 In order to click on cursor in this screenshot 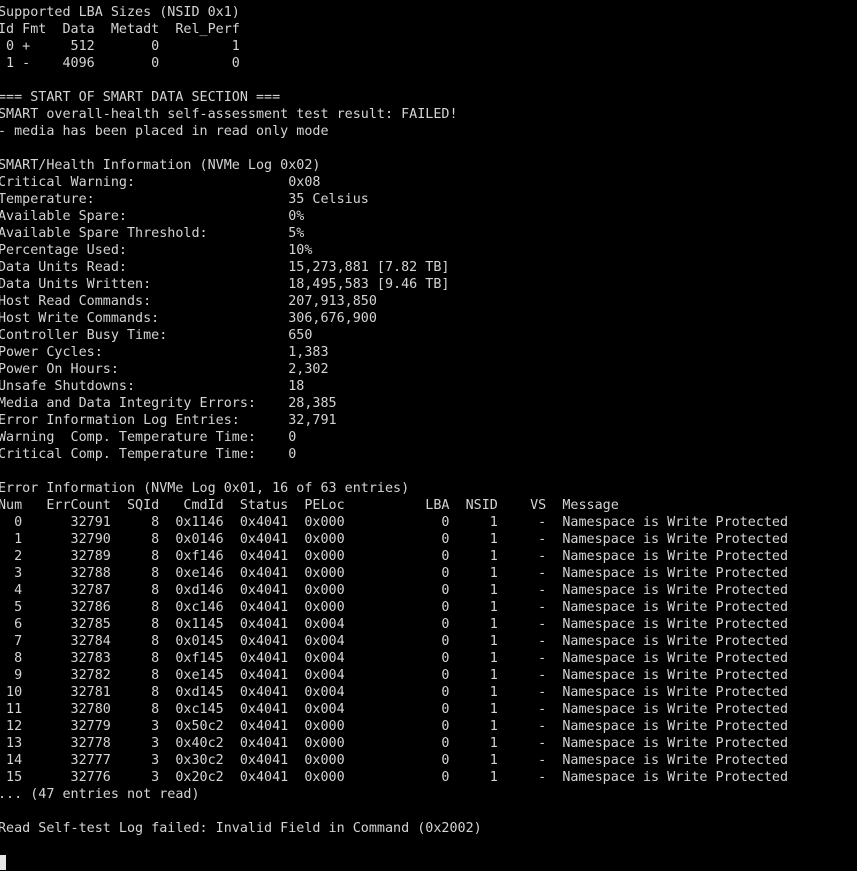, I will do `click(3, 862)`.